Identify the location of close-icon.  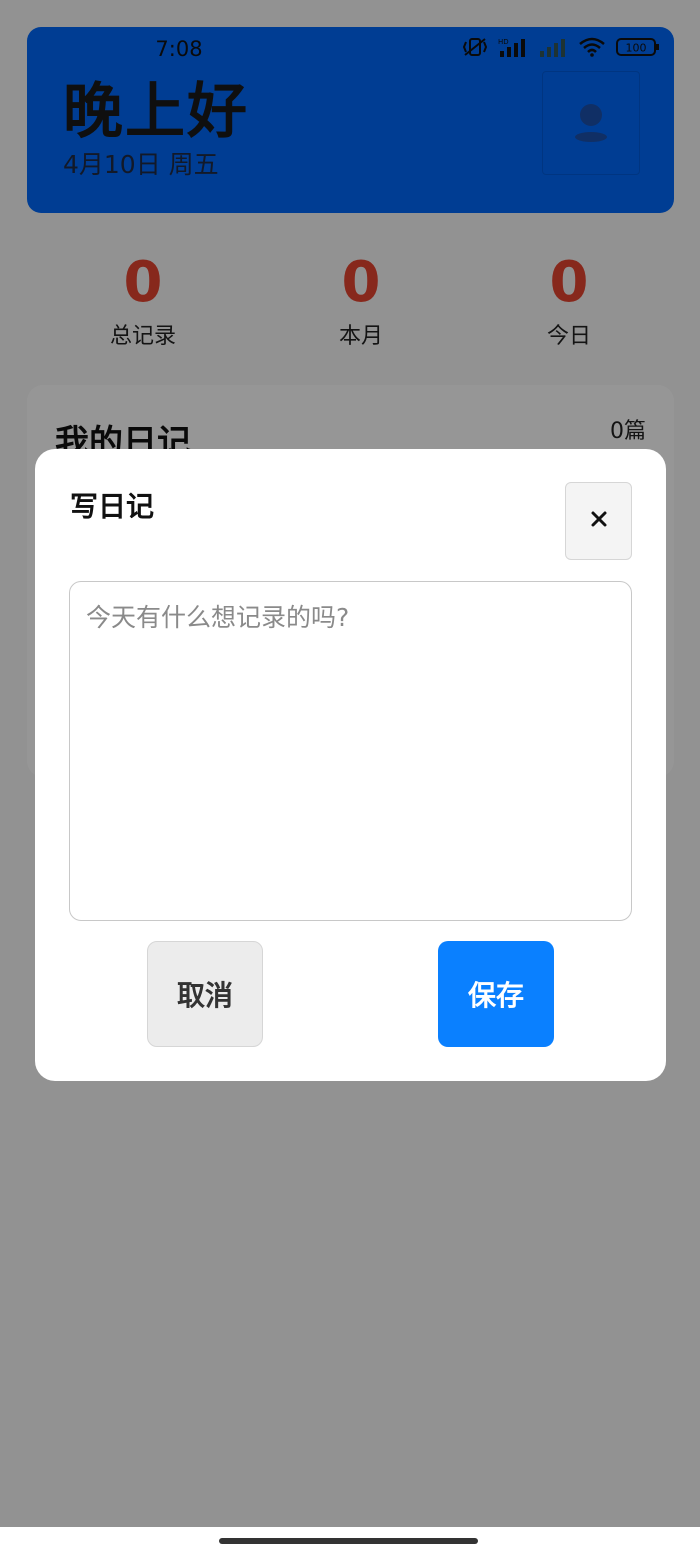
(599, 521).